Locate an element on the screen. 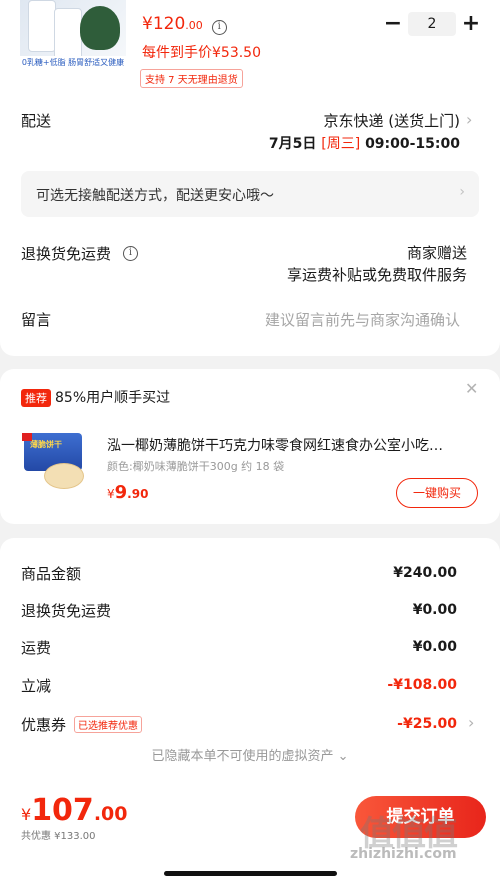 The image size is (500, 887). hidden-assets-toggle: 已隐藏本单不可使用的虚拟资产 ⌄ is located at coordinates (250, 754).